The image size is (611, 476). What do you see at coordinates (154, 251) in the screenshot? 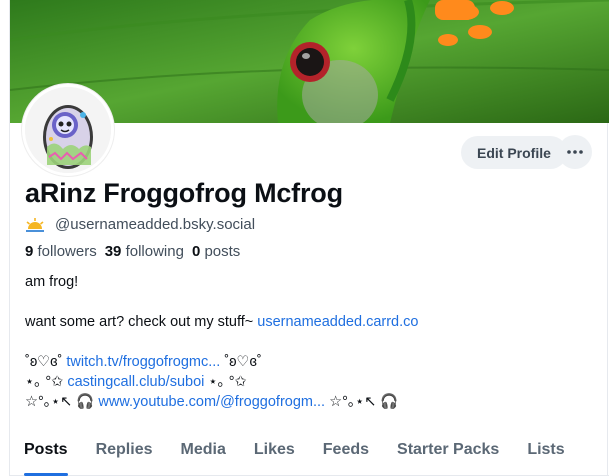
I see `following-label: following` at bounding box center [154, 251].